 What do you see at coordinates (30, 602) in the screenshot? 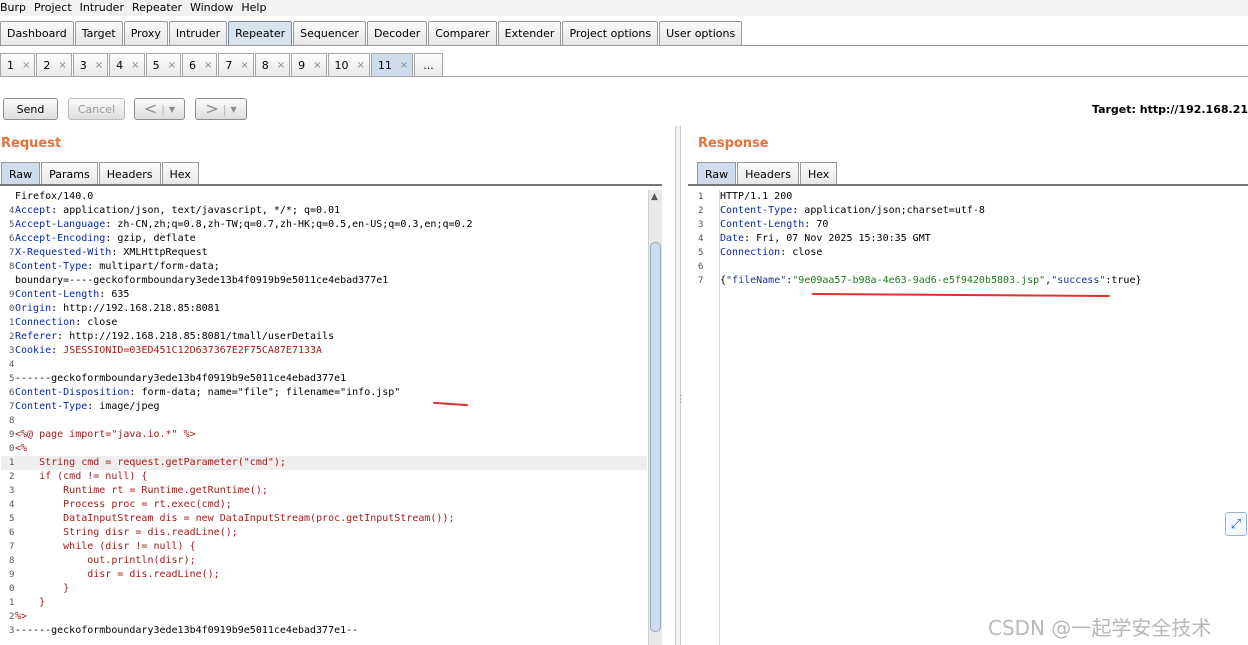
I see `code-text: }` at bounding box center [30, 602].